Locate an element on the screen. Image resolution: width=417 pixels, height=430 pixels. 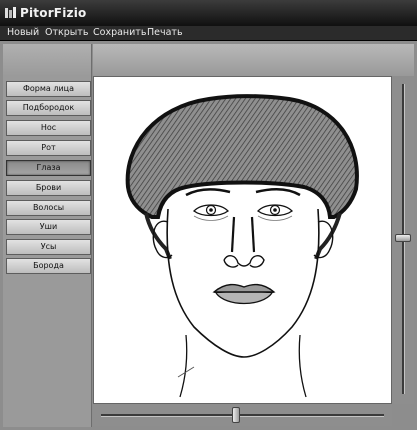
menu-open: Открыть is located at coordinates (66, 32).